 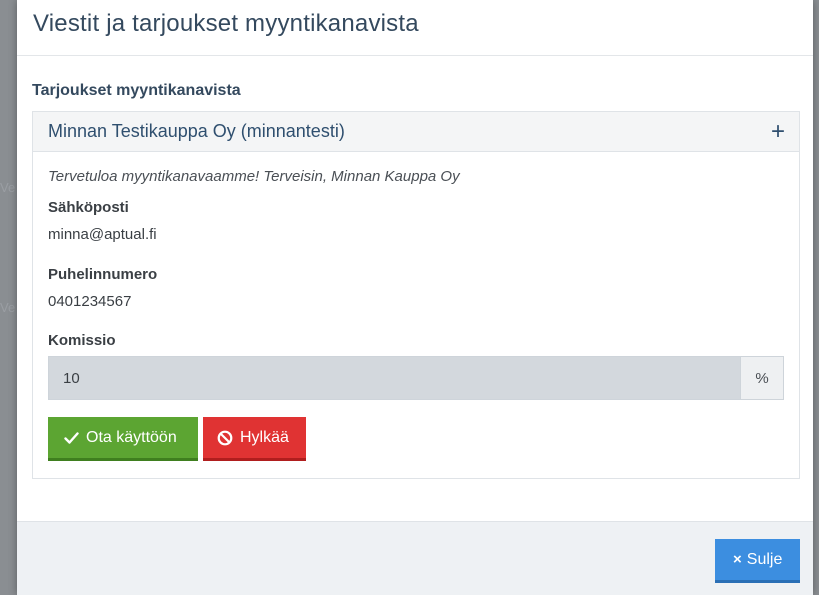 I want to click on phone-label: Puhelinnumero, so click(x=103, y=274).